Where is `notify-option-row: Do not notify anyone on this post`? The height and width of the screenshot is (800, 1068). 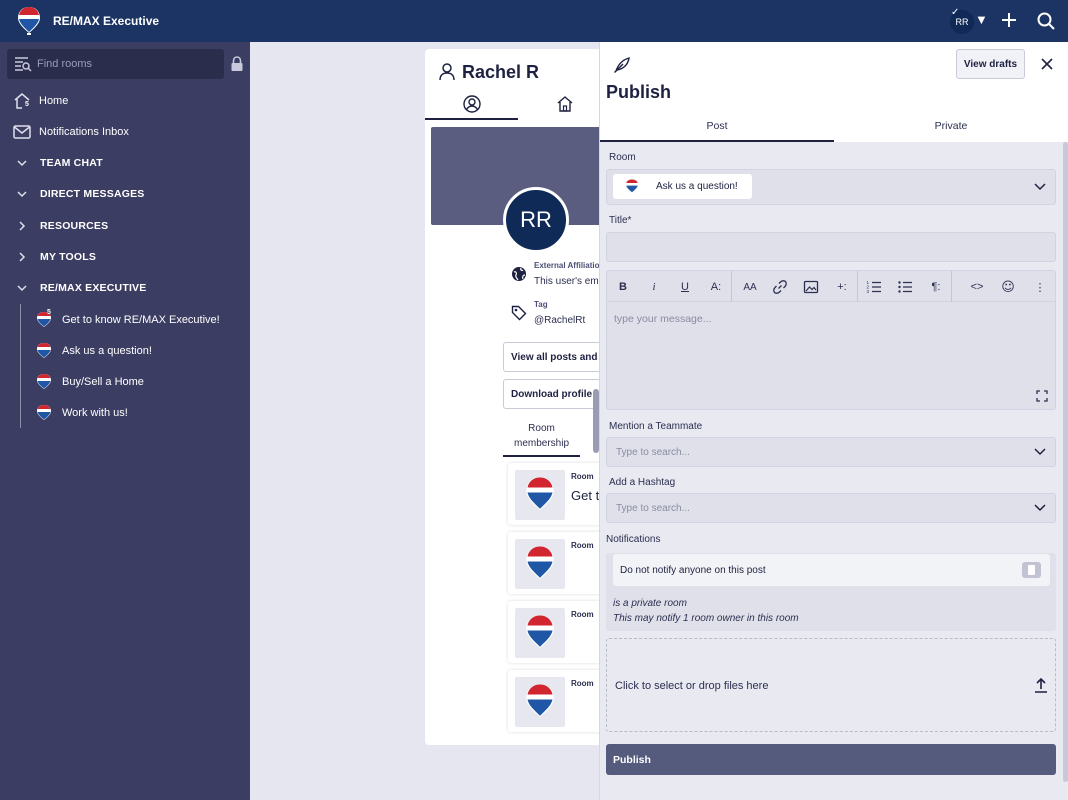 notify-option-row: Do not notify anyone on this post is located at coordinates (831, 570).